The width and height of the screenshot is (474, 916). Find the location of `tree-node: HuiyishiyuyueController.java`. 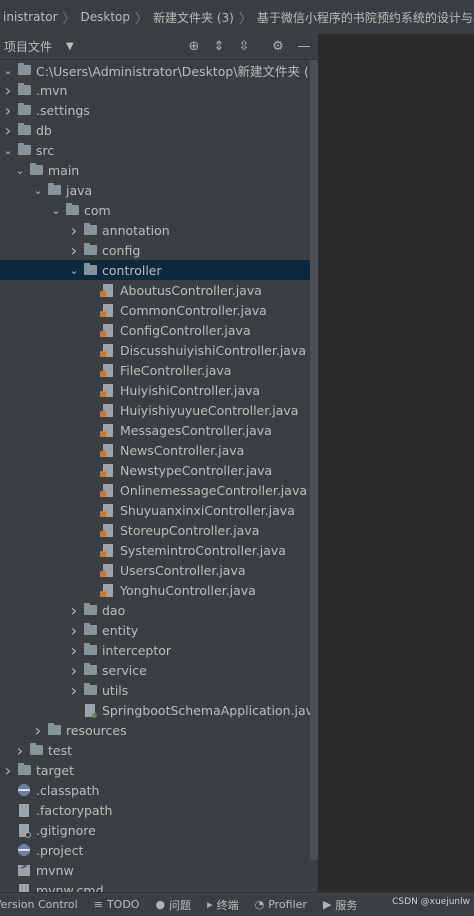

tree-node: HuiyishiyuyueController.java is located at coordinates (155, 410).